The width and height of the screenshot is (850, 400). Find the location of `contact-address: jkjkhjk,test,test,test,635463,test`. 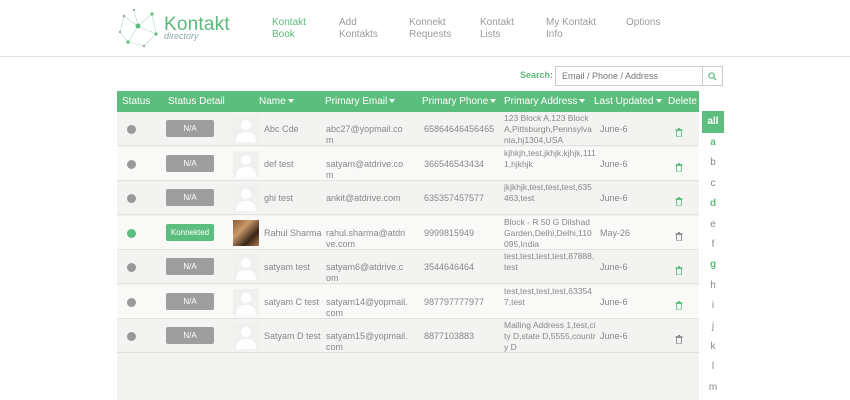

contact-address: jkjkhjk,test,test,test,635463,test is located at coordinates (548, 192).